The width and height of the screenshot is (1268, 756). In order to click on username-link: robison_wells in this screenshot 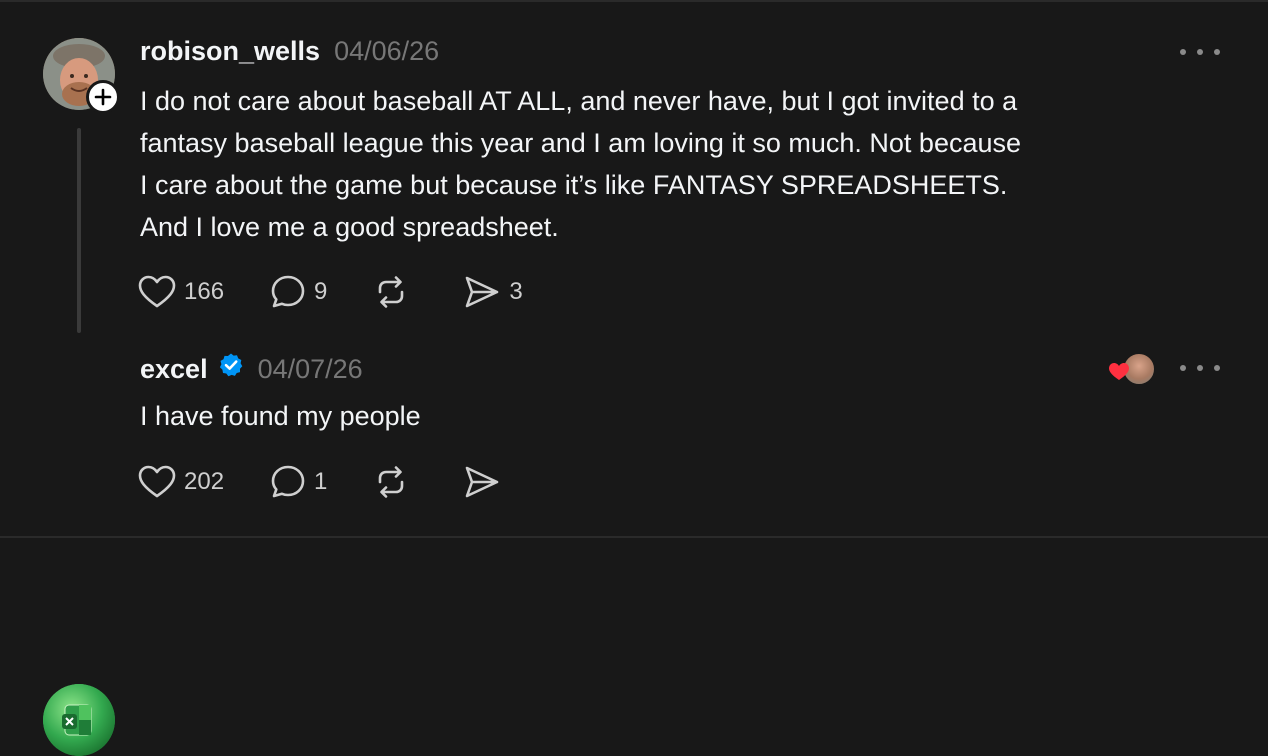, I will do `click(230, 51)`.